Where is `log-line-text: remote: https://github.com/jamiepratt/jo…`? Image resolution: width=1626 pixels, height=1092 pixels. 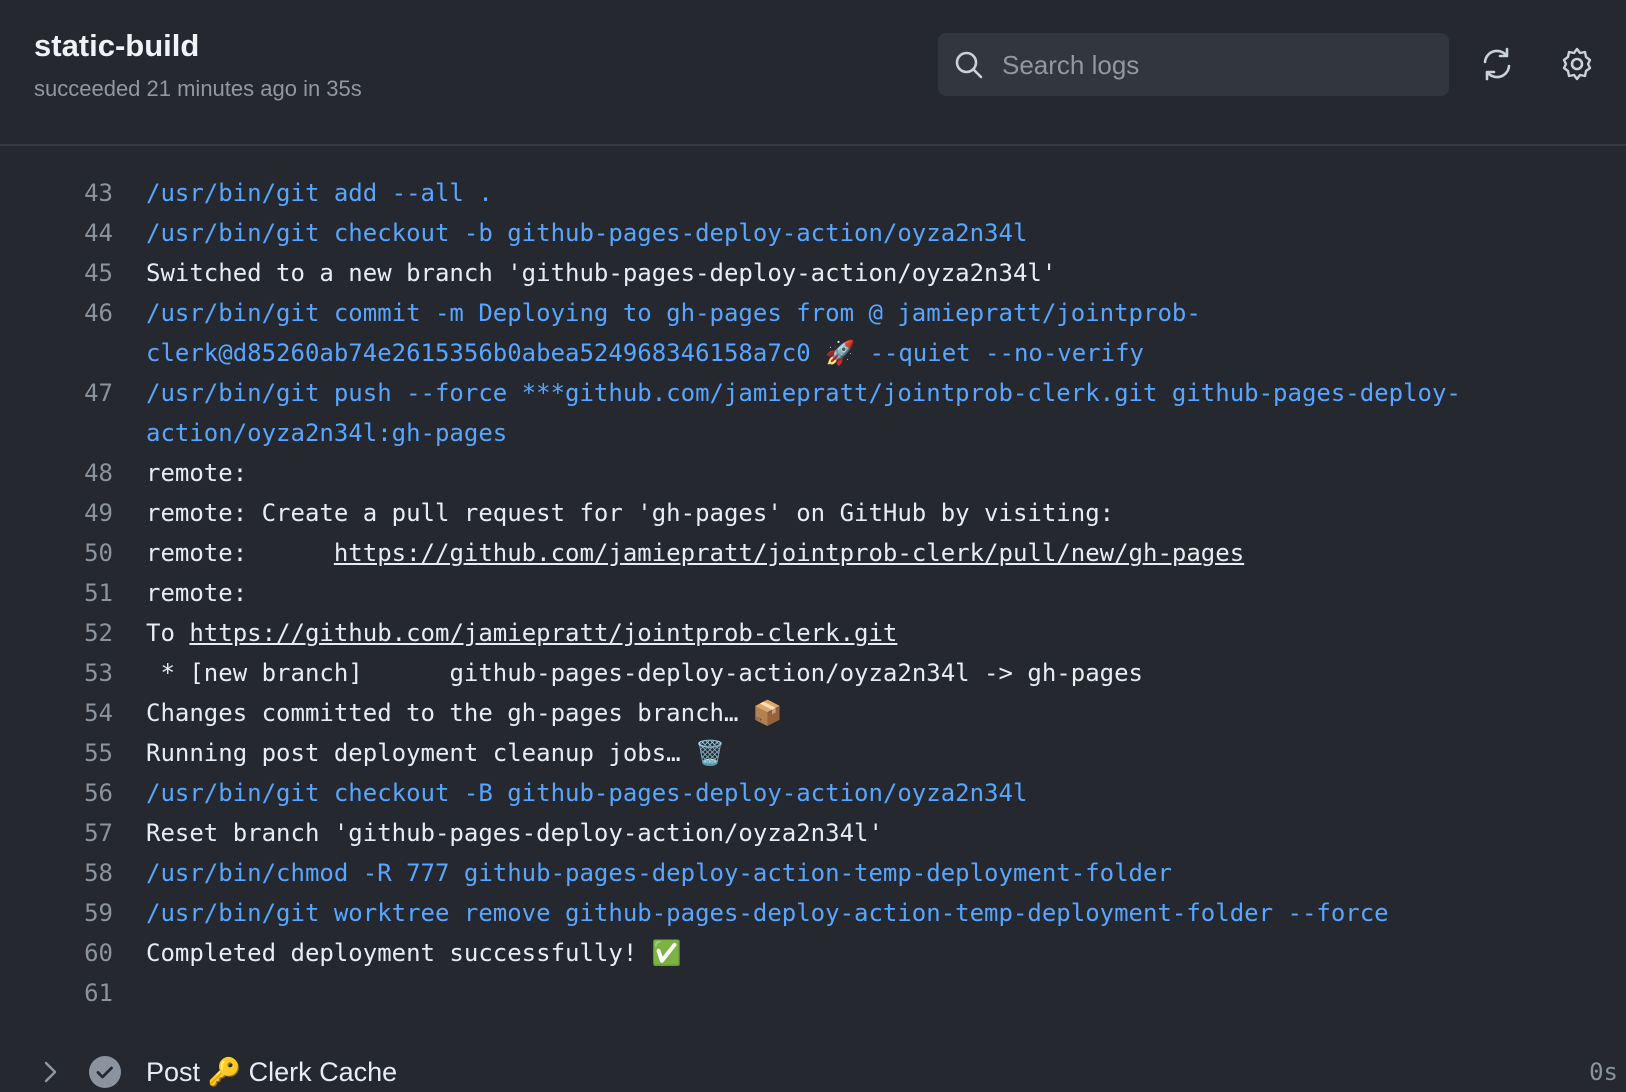
log-line-text: remote: https://github.com/jamiepratt/jo… is located at coordinates (832, 553).